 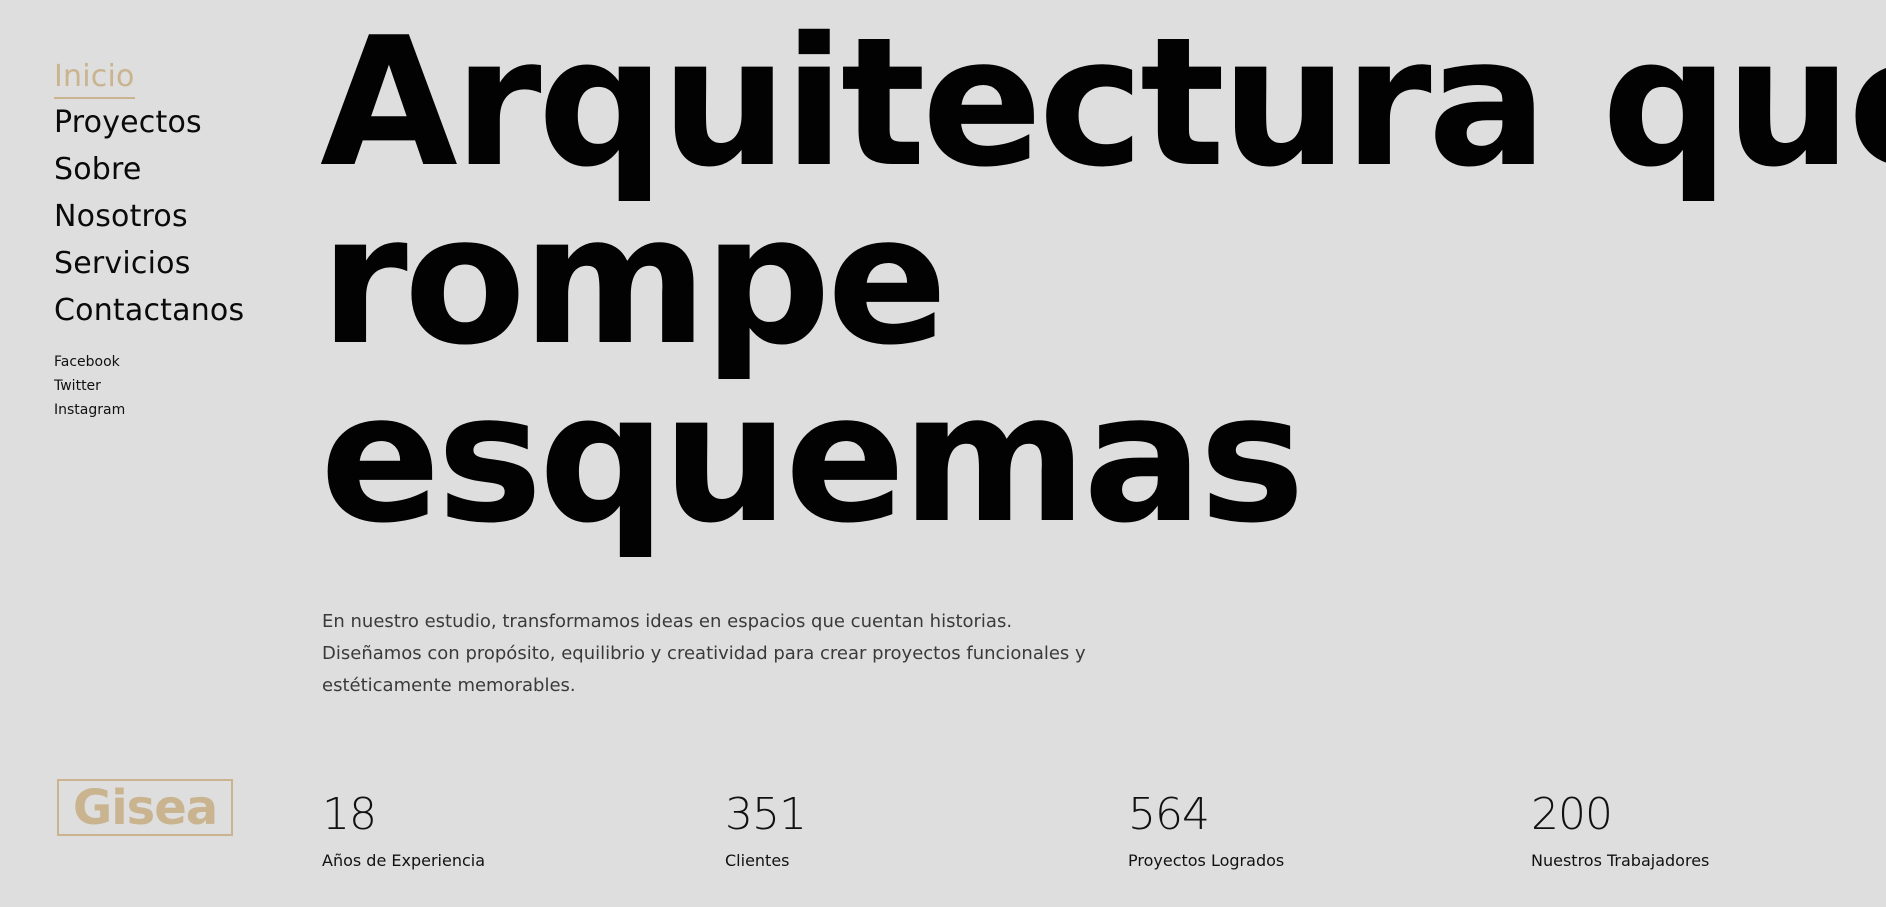 I want to click on social-link-facebook: Facebook, so click(x=89, y=362).